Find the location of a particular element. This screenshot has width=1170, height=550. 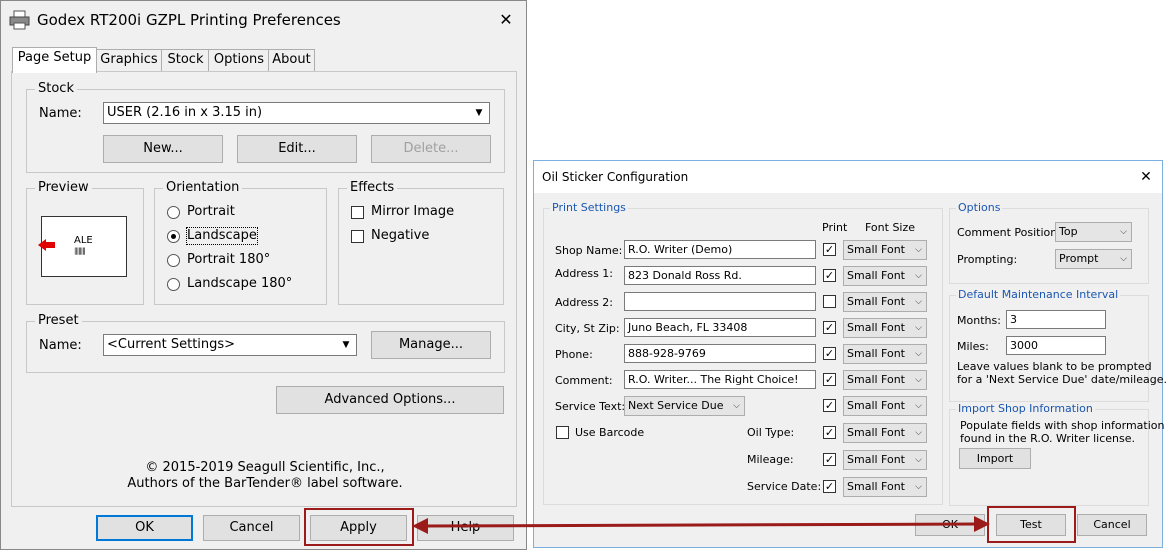

address1-label: Address 1: is located at coordinates (584, 273).